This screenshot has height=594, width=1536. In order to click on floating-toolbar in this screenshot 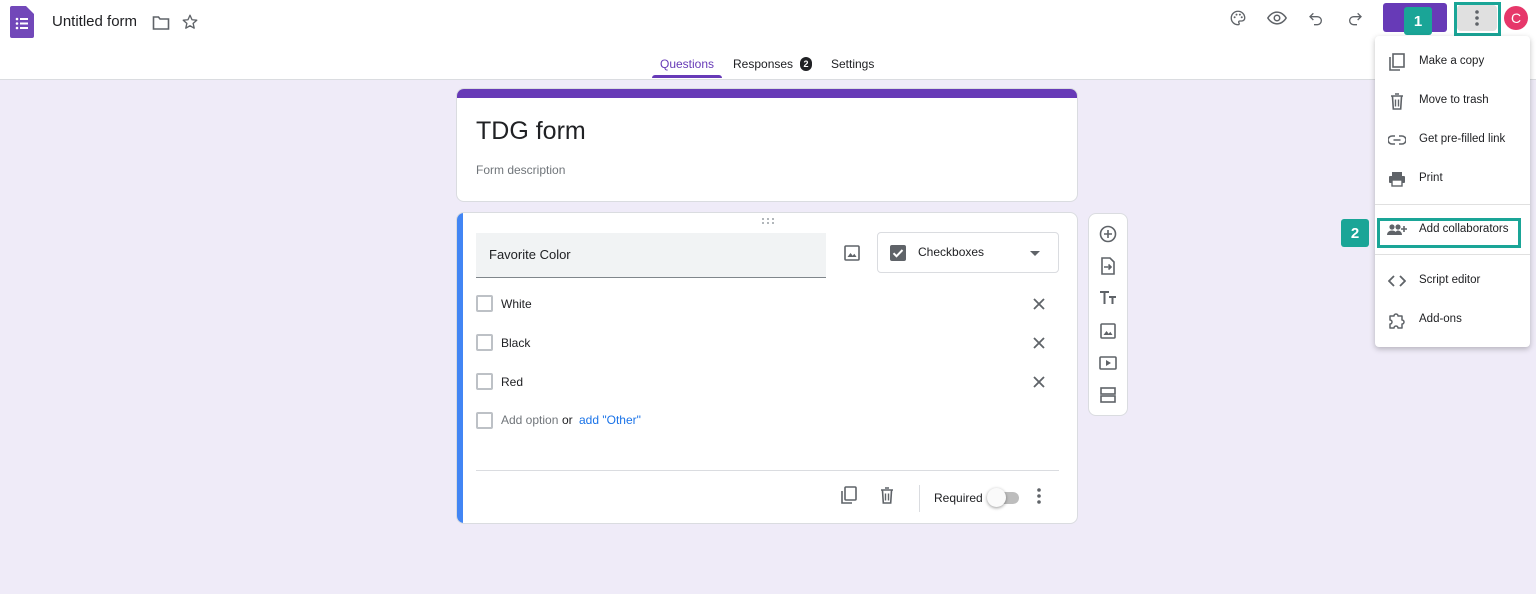, I will do `click(1108, 314)`.